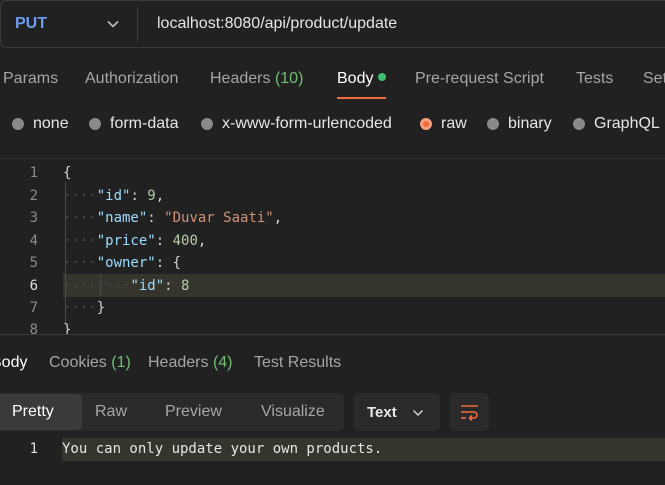 This screenshot has height=485, width=665. I want to click on line-number: 7, so click(33, 308).